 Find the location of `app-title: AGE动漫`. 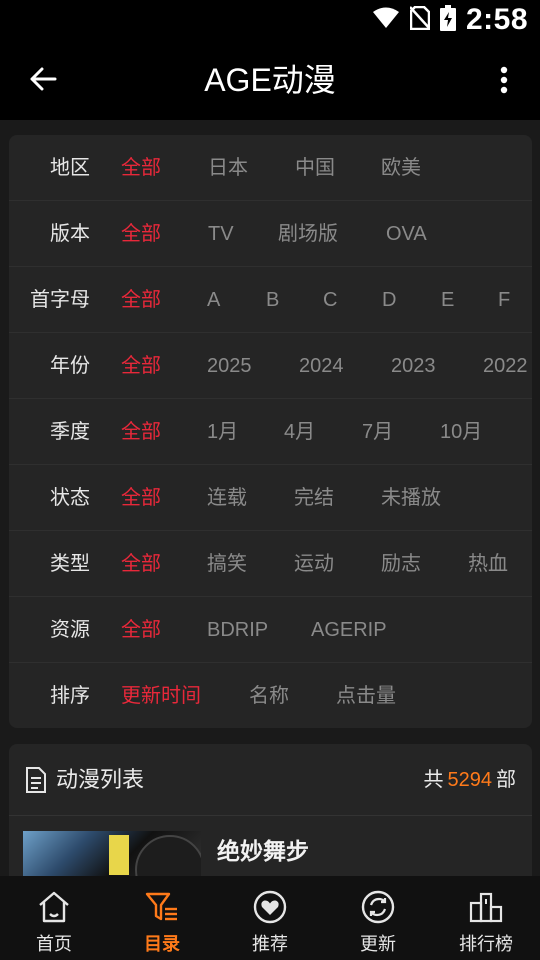

app-title: AGE动漫 is located at coordinates (270, 80).